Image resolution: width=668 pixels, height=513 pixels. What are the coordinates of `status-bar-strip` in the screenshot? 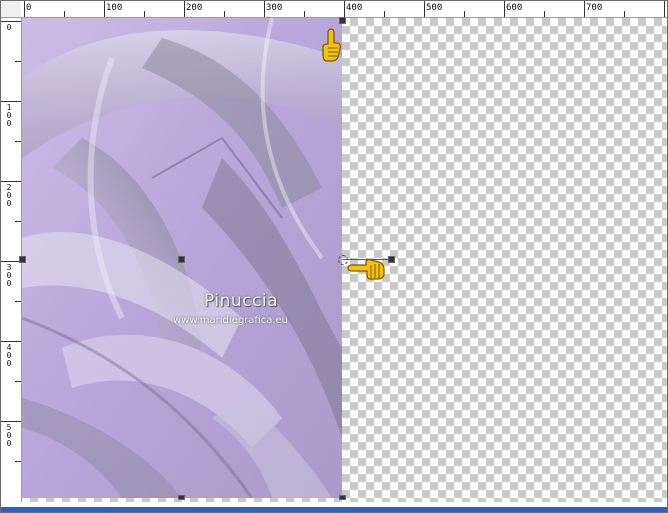 It's located at (334, 509).